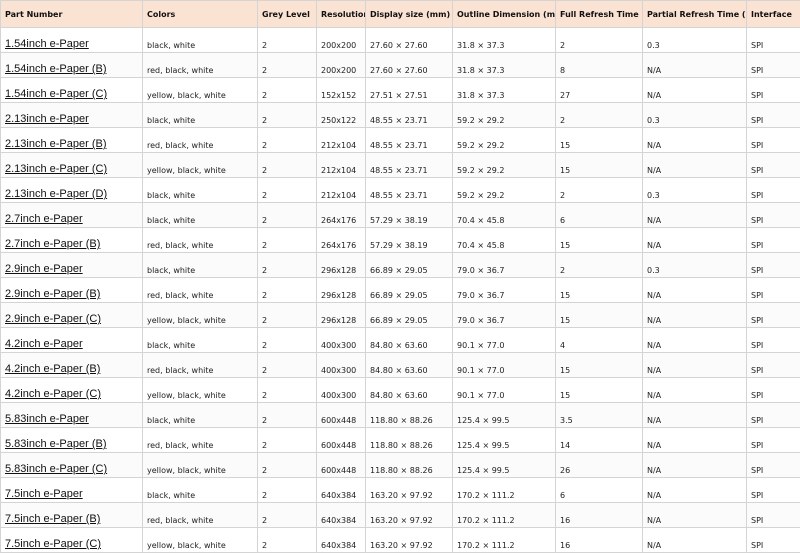 This screenshot has width=800, height=553. I want to click on part-number-link: 7.5inch e-Paper, so click(44, 494).